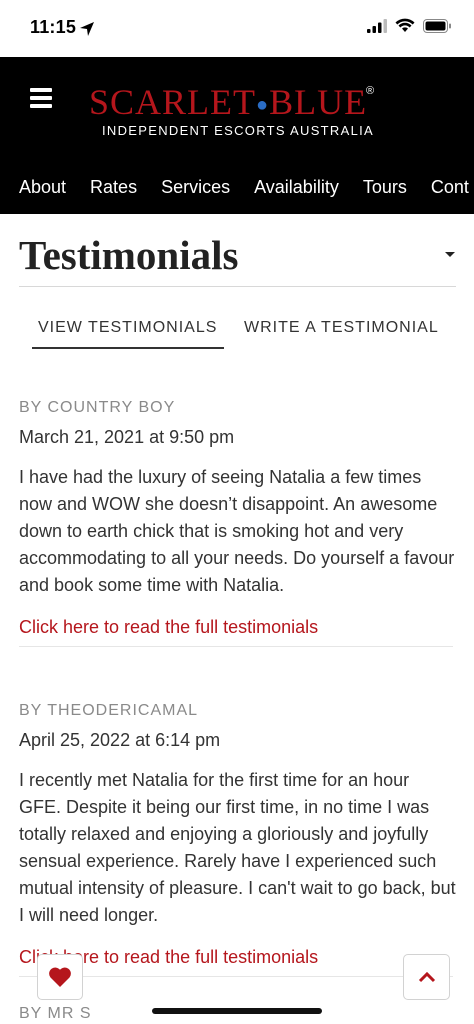 The width and height of the screenshot is (474, 1024). What do you see at coordinates (53, 27) in the screenshot?
I see `status-time: 11:15` at bounding box center [53, 27].